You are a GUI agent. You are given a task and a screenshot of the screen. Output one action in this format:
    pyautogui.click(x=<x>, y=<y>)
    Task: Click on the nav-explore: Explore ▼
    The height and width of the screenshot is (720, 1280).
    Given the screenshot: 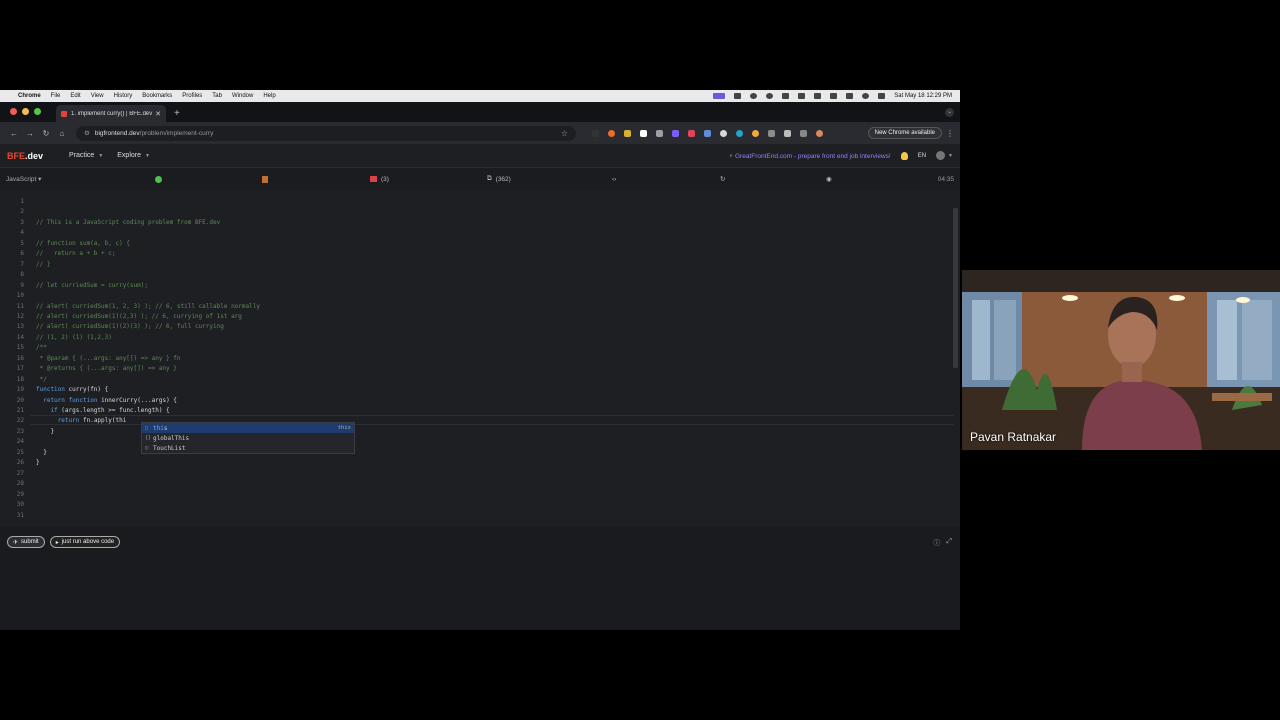 What is the action you would take?
    pyautogui.click(x=133, y=155)
    